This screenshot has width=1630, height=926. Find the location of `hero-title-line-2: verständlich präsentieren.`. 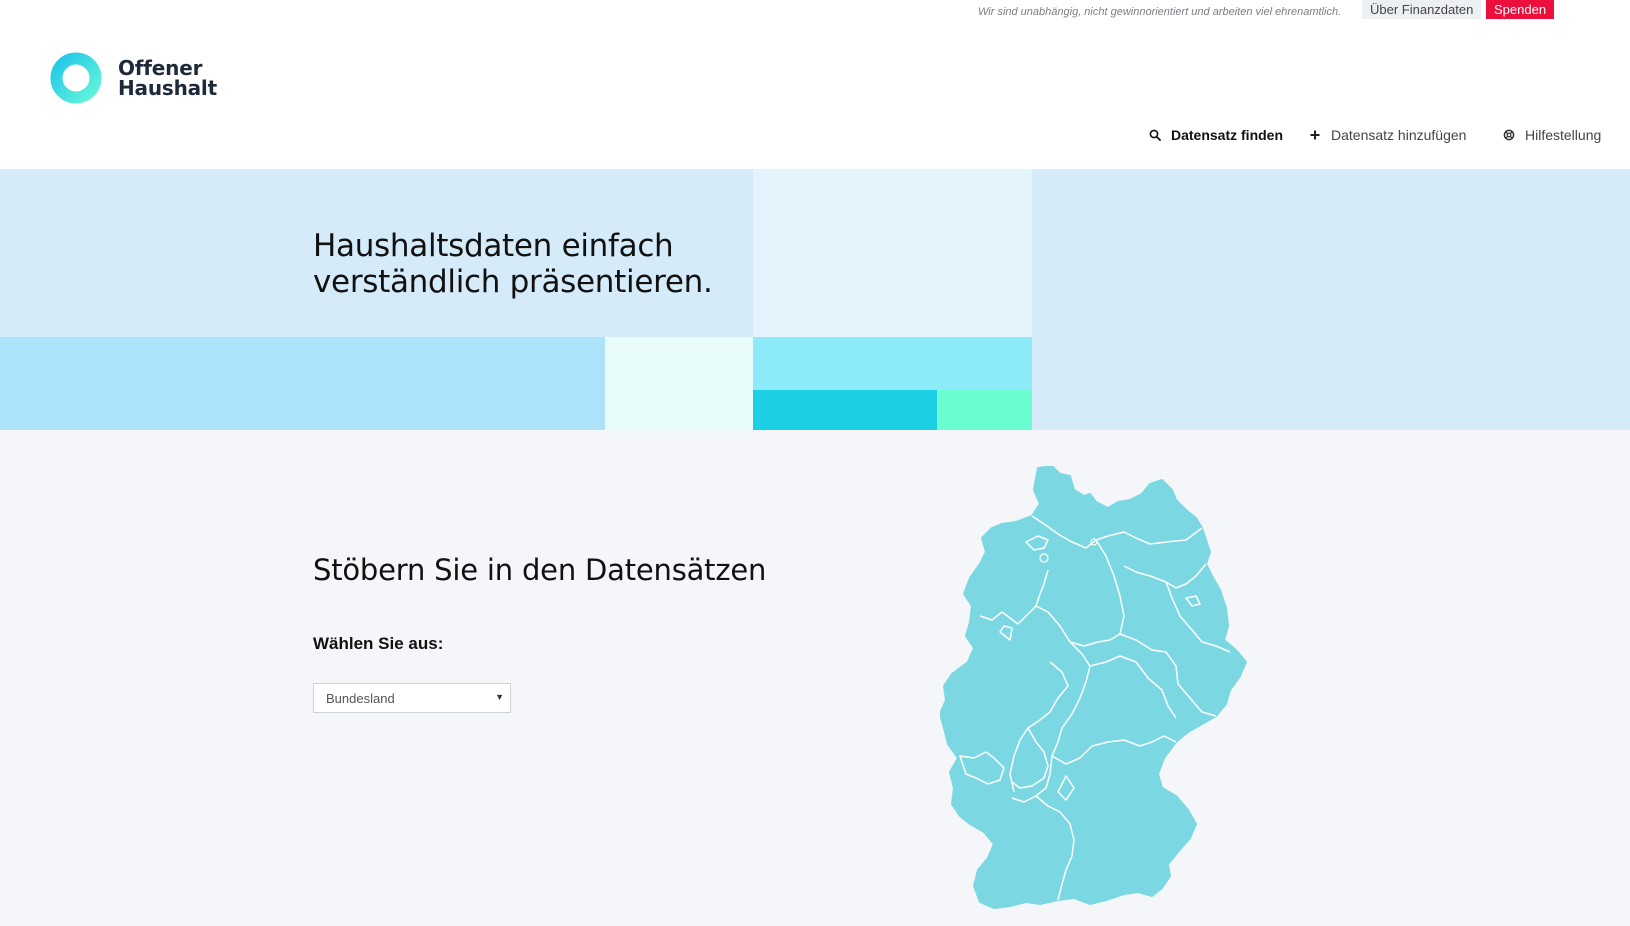

hero-title-line-2: verständlich präsentieren. is located at coordinates (513, 282).